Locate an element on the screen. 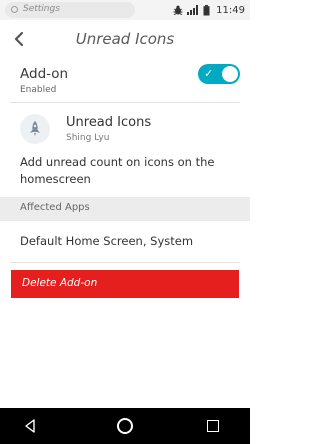 Image resolution: width=320 pixels, height=444 pixels. switch-knob is located at coordinates (230, 74).